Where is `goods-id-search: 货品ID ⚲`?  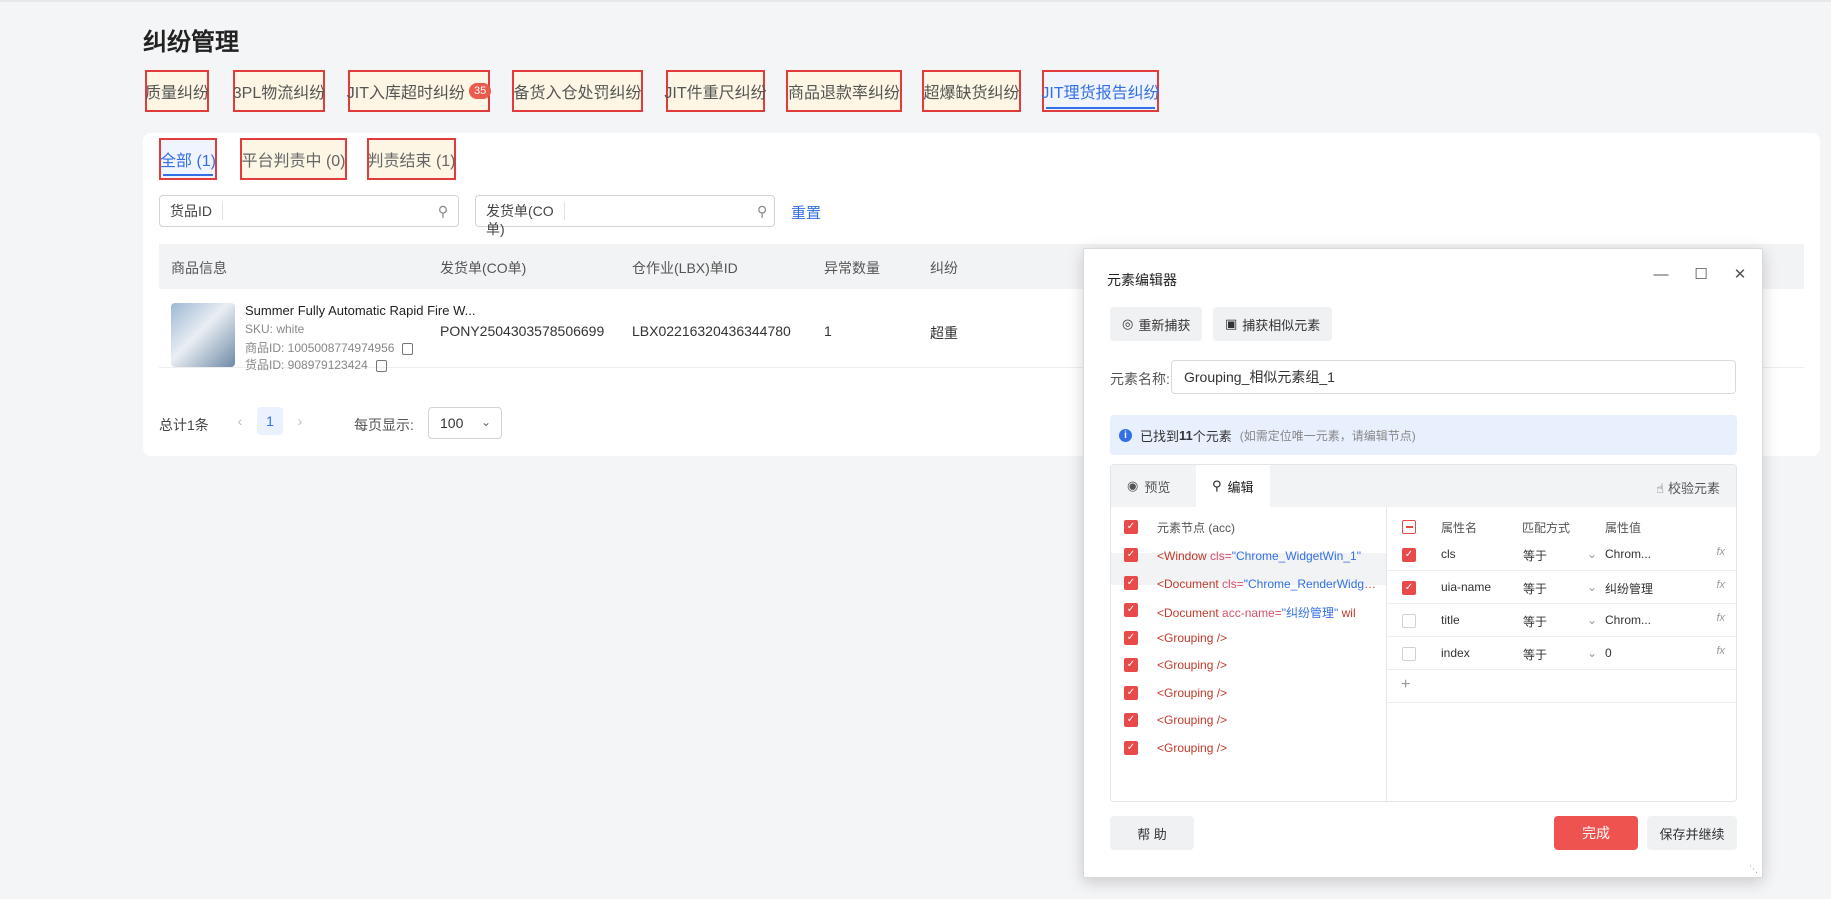 goods-id-search: 货品ID ⚲ is located at coordinates (309, 211).